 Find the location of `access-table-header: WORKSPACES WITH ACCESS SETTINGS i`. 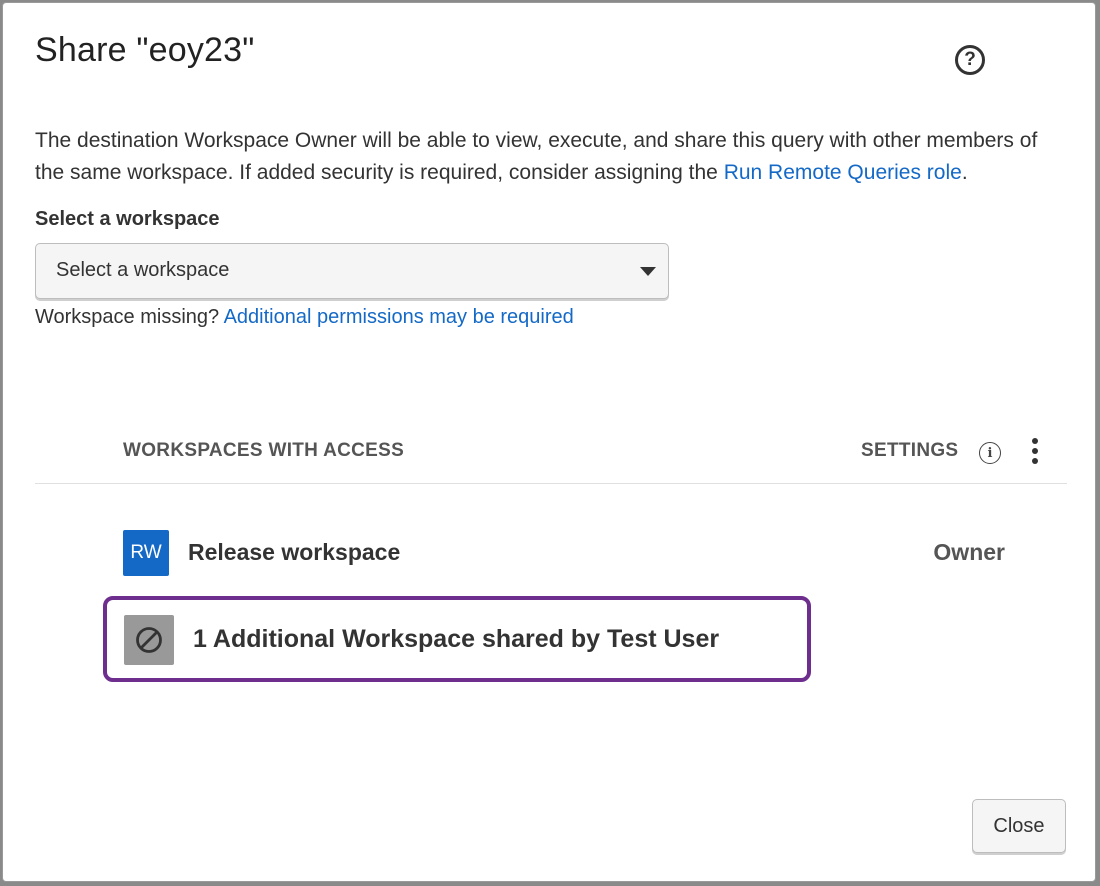

access-table-header: WORKSPACES WITH ACCESS SETTINGS i is located at coordinates (551, 454).